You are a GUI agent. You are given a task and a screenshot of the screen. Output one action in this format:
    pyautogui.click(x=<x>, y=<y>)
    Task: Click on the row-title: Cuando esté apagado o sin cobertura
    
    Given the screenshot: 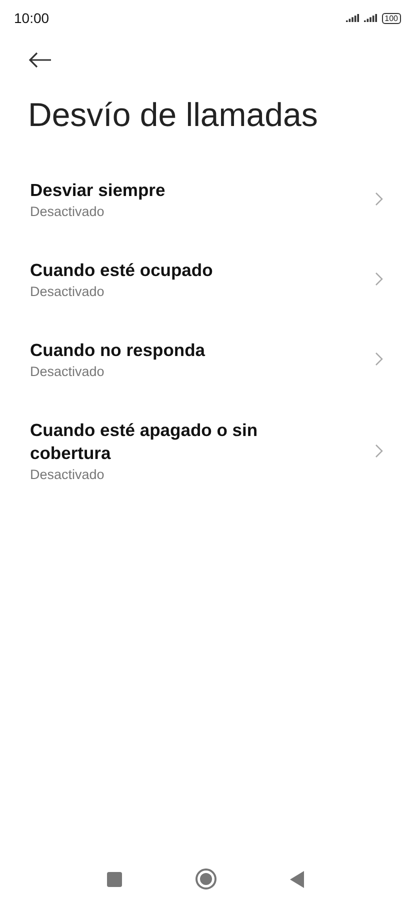 What is the action you would take?
    pyautogui.click(x=144, y=442)
    